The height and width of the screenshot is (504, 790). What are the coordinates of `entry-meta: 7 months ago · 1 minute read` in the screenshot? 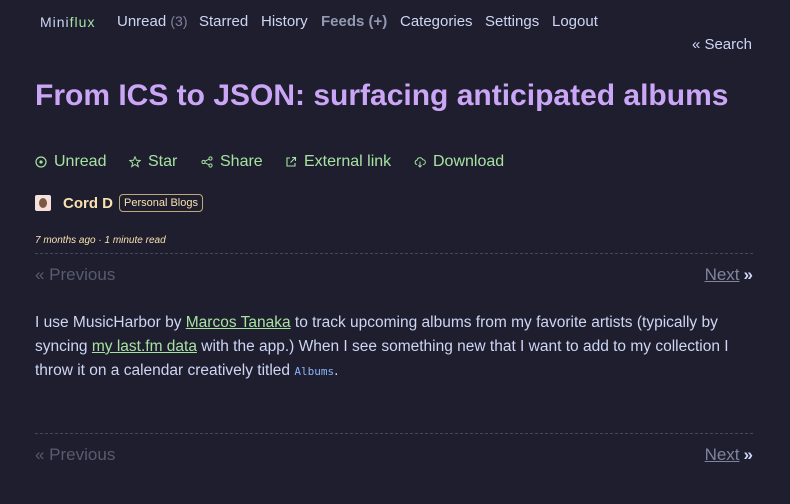 It's located at (100, 240).